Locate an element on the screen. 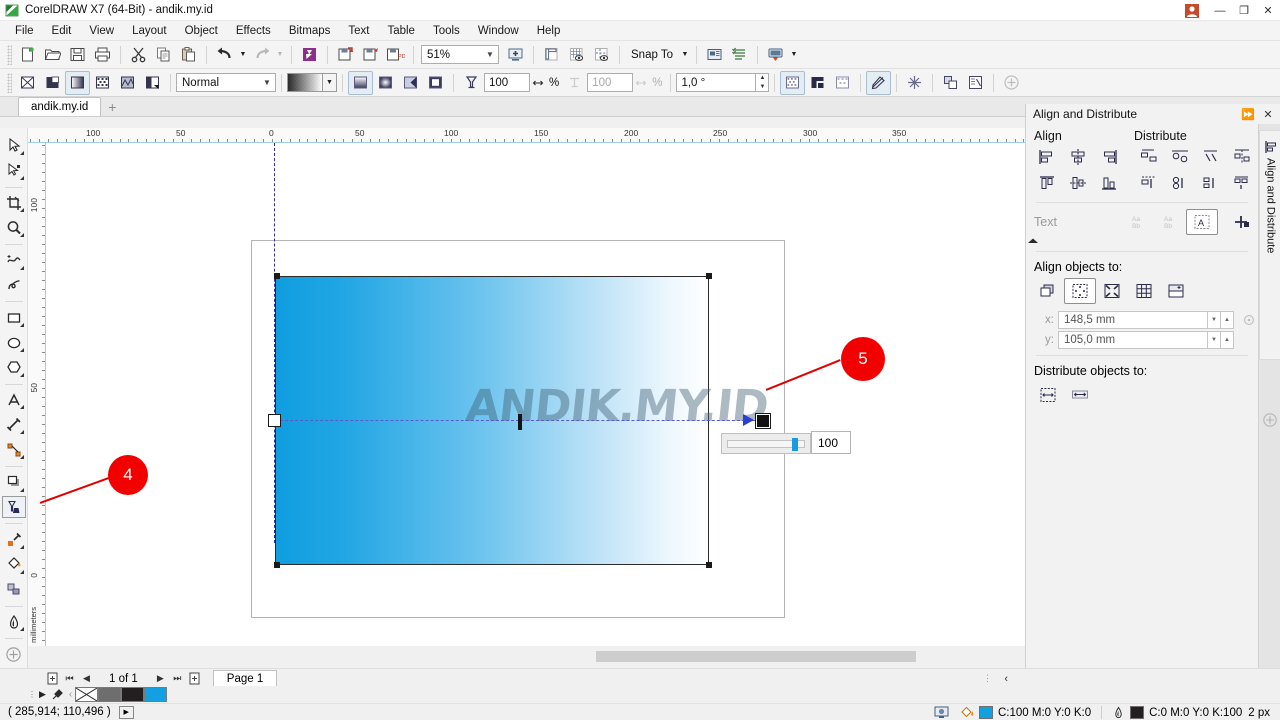  align-center-vertical-icon is located at coordinates (1077, 183).